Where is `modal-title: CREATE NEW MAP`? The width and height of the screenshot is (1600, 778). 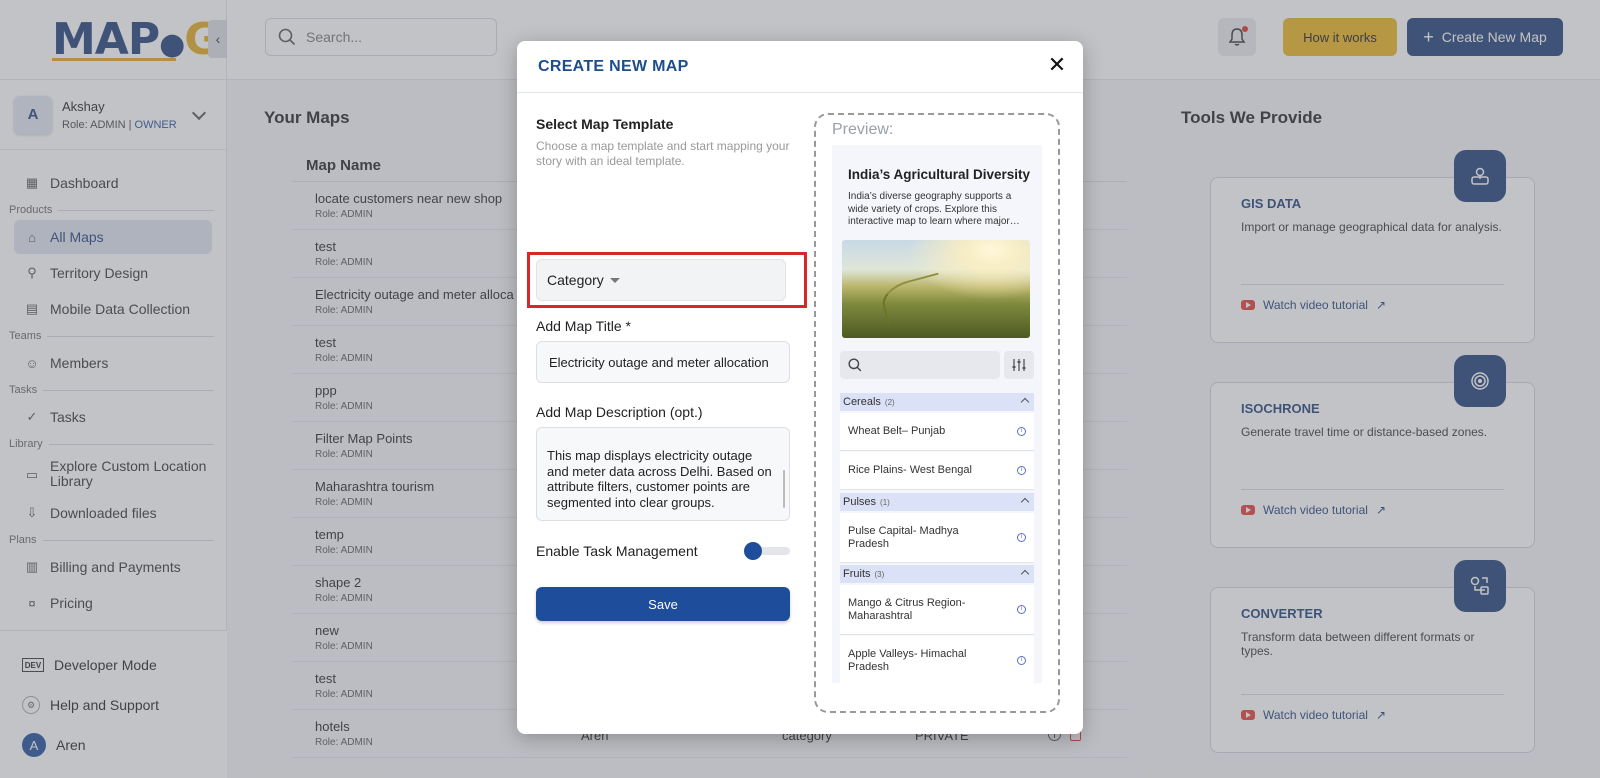
modal-title: CREATE NEW MAP is located at coordinates (613, 66).